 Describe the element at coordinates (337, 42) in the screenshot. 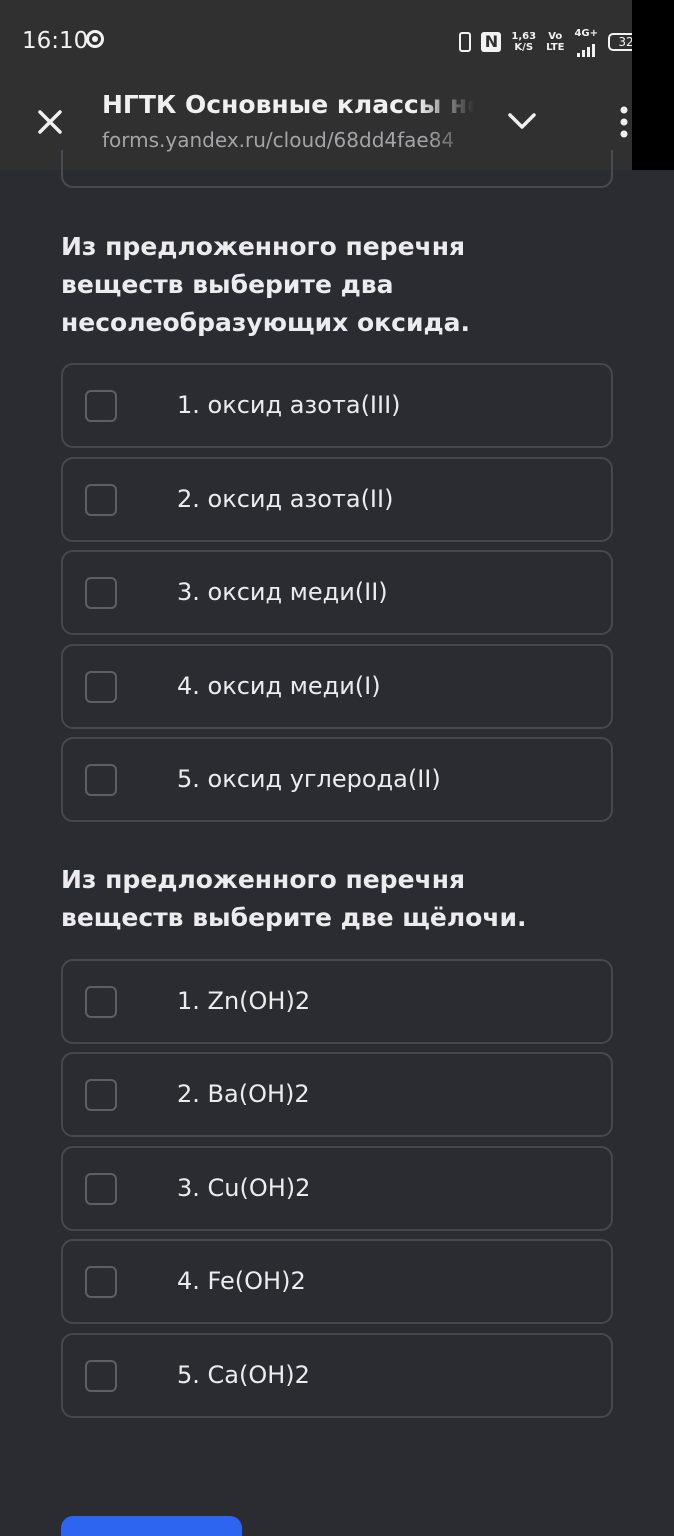

I see `status-bar: 16:10 N 1,63 K/S Vo LTE 4G+ 32` at that location.